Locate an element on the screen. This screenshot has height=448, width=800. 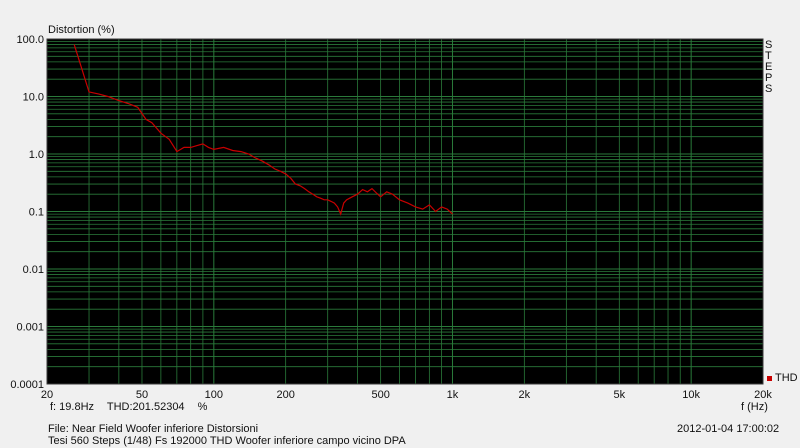
y-tick-label: 0.0001 is located at coordinates (27, 385).